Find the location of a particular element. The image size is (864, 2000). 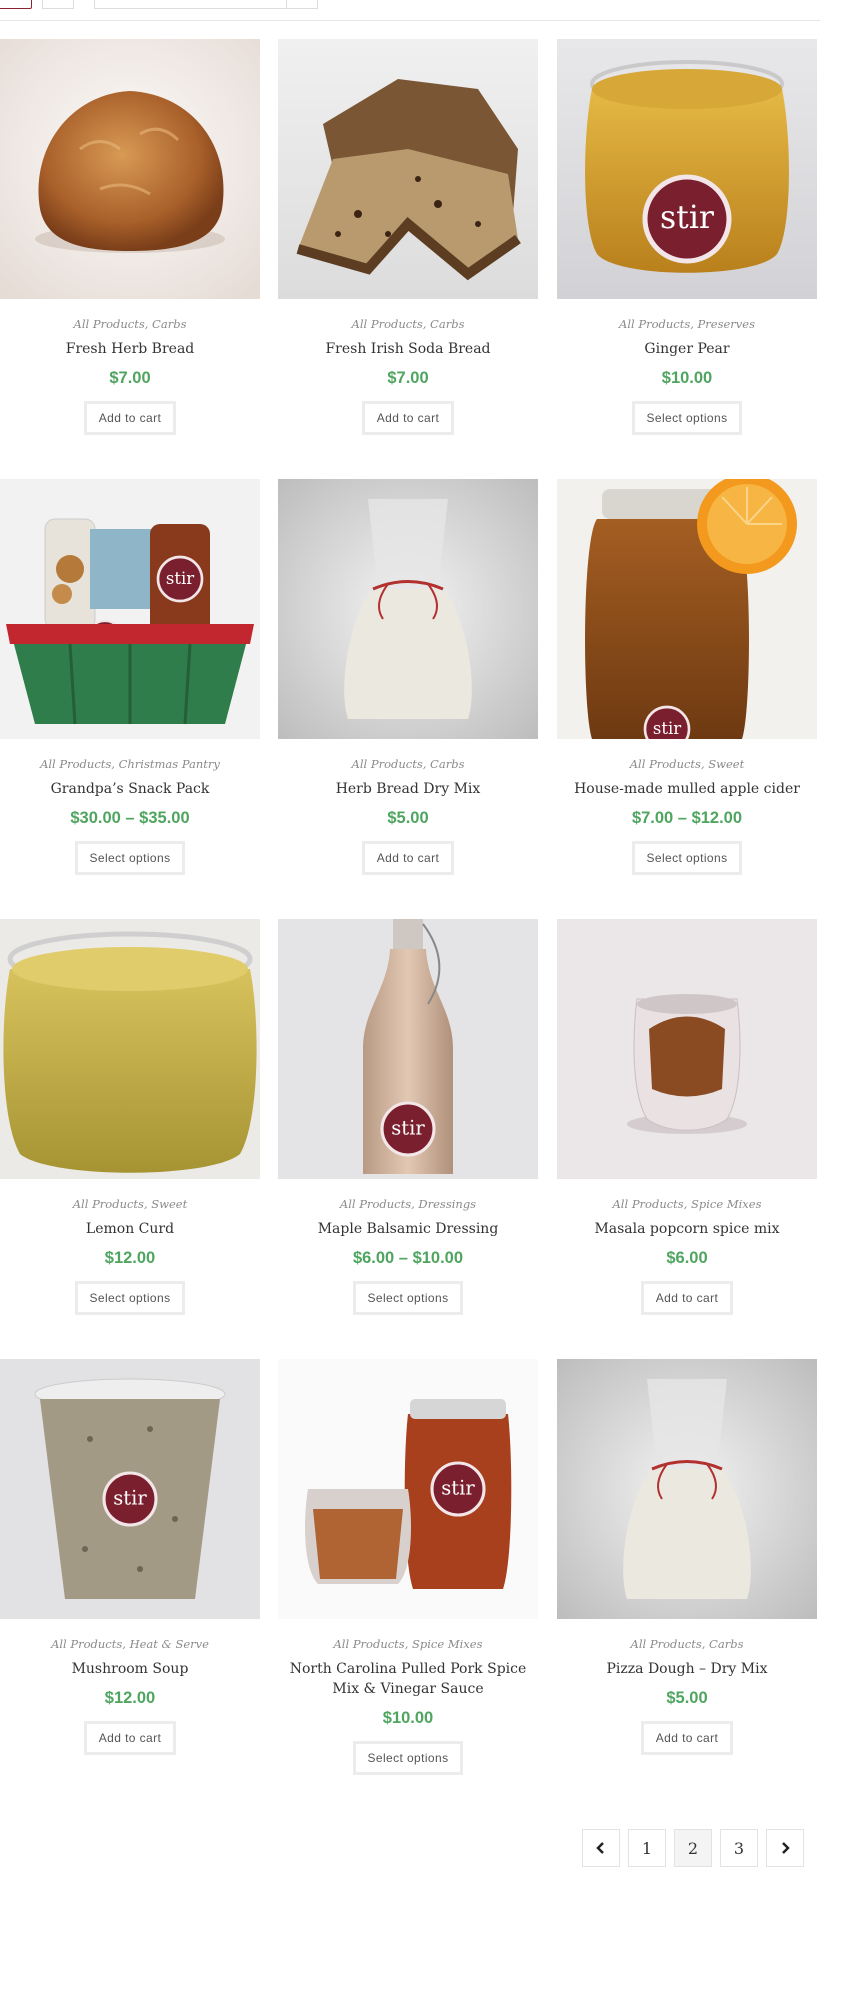

chevron-left-icon is located at coordinates (601, 1848).